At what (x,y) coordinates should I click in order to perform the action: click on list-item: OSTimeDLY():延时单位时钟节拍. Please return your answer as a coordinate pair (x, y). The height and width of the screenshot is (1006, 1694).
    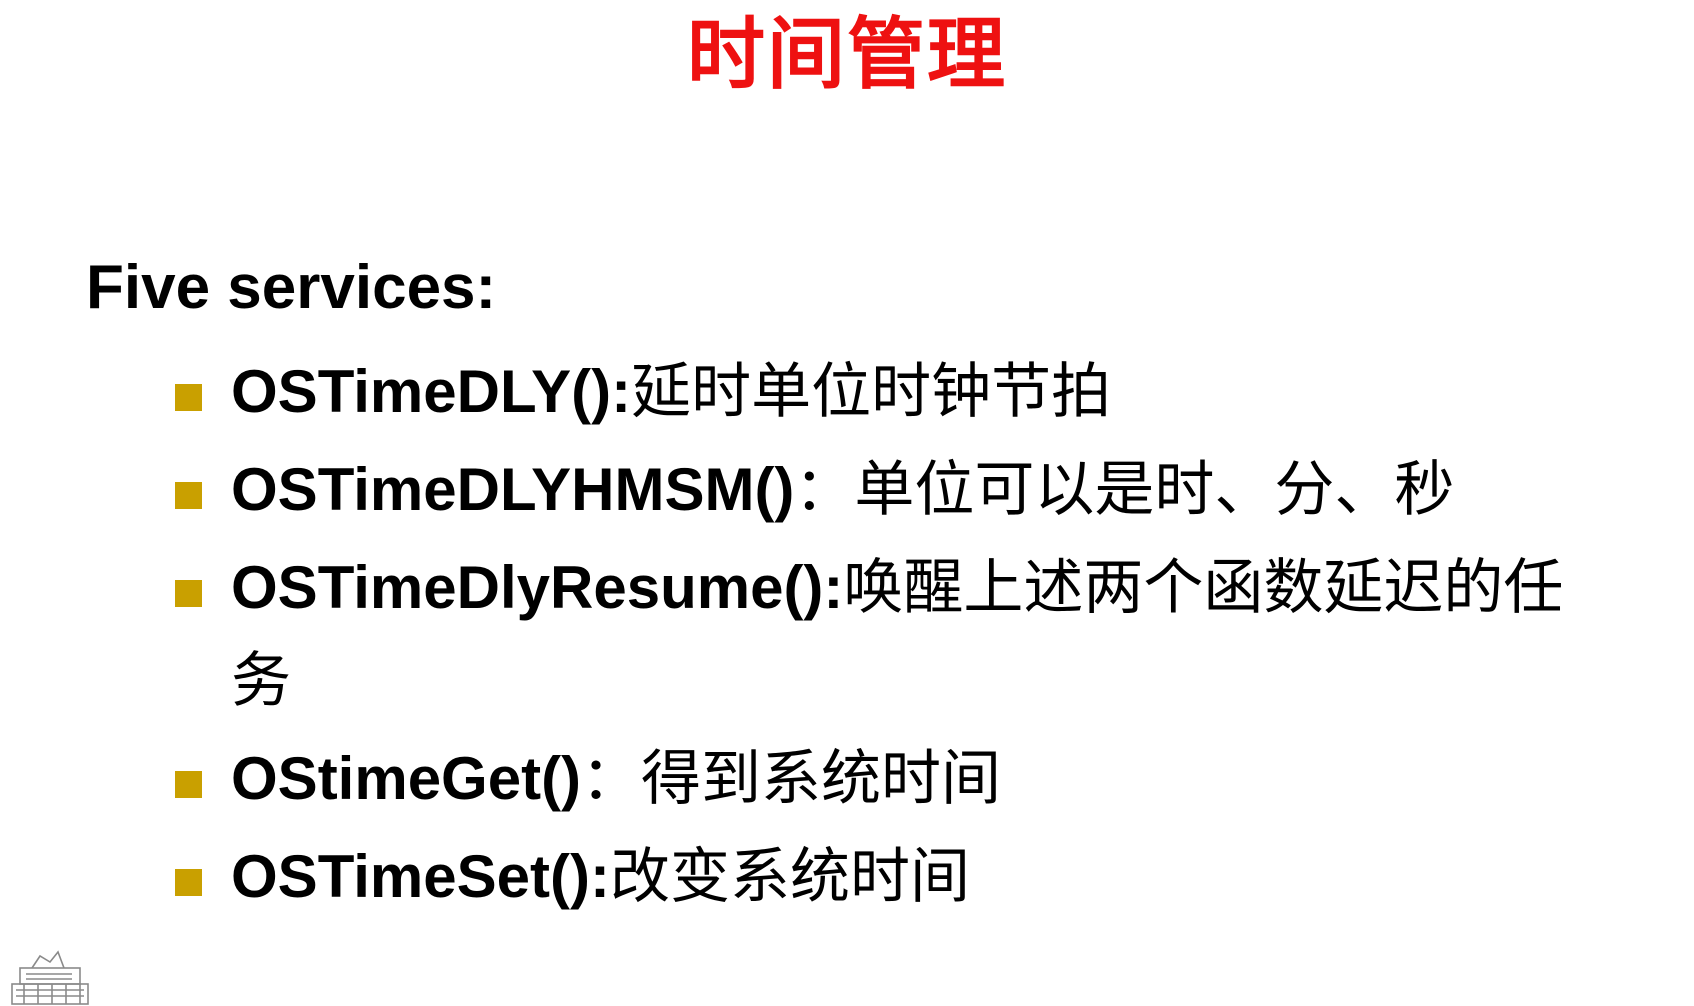
    Looking at the image, I should click on (885, 391).